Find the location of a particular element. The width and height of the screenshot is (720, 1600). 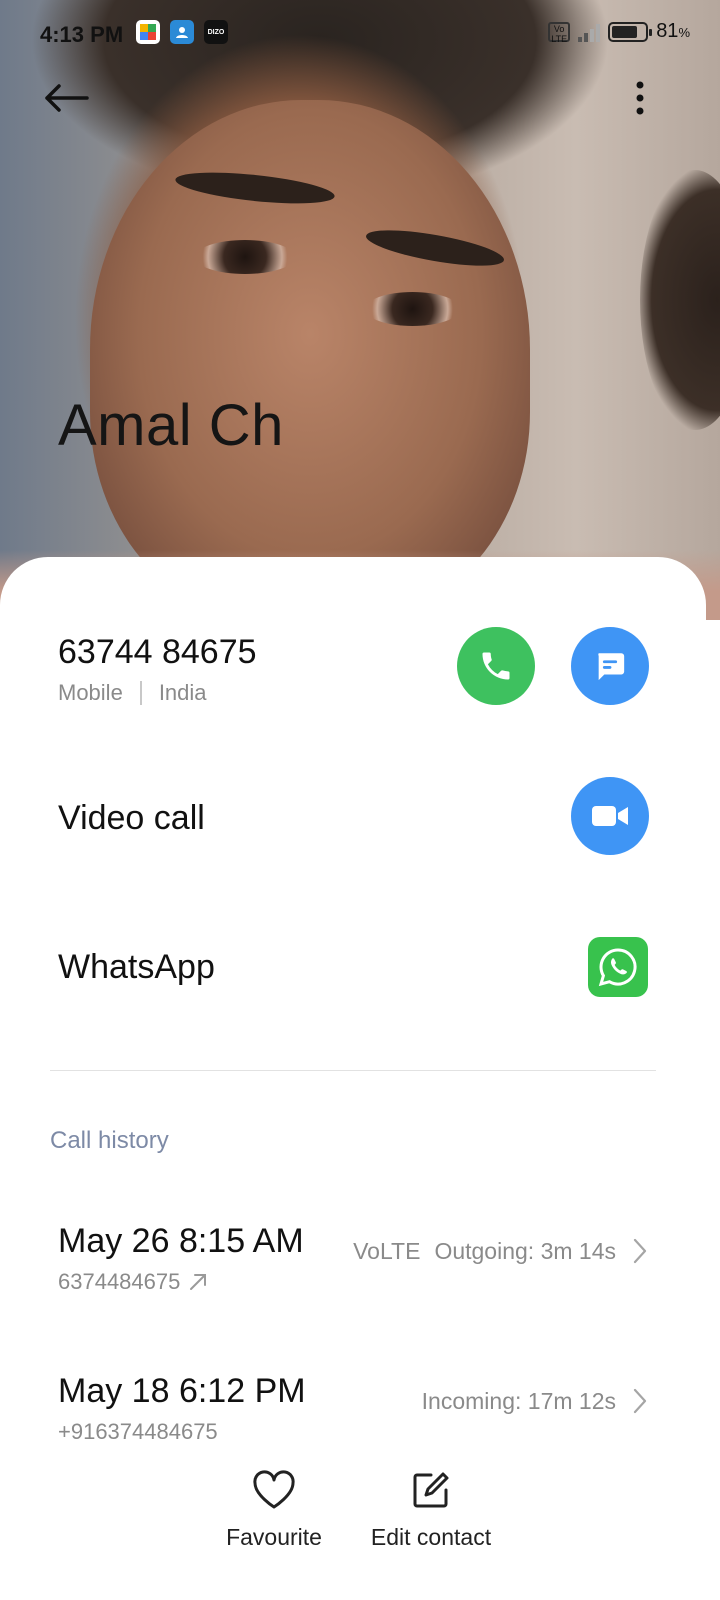

whatsapp-button is located at coordinates (618, 967).